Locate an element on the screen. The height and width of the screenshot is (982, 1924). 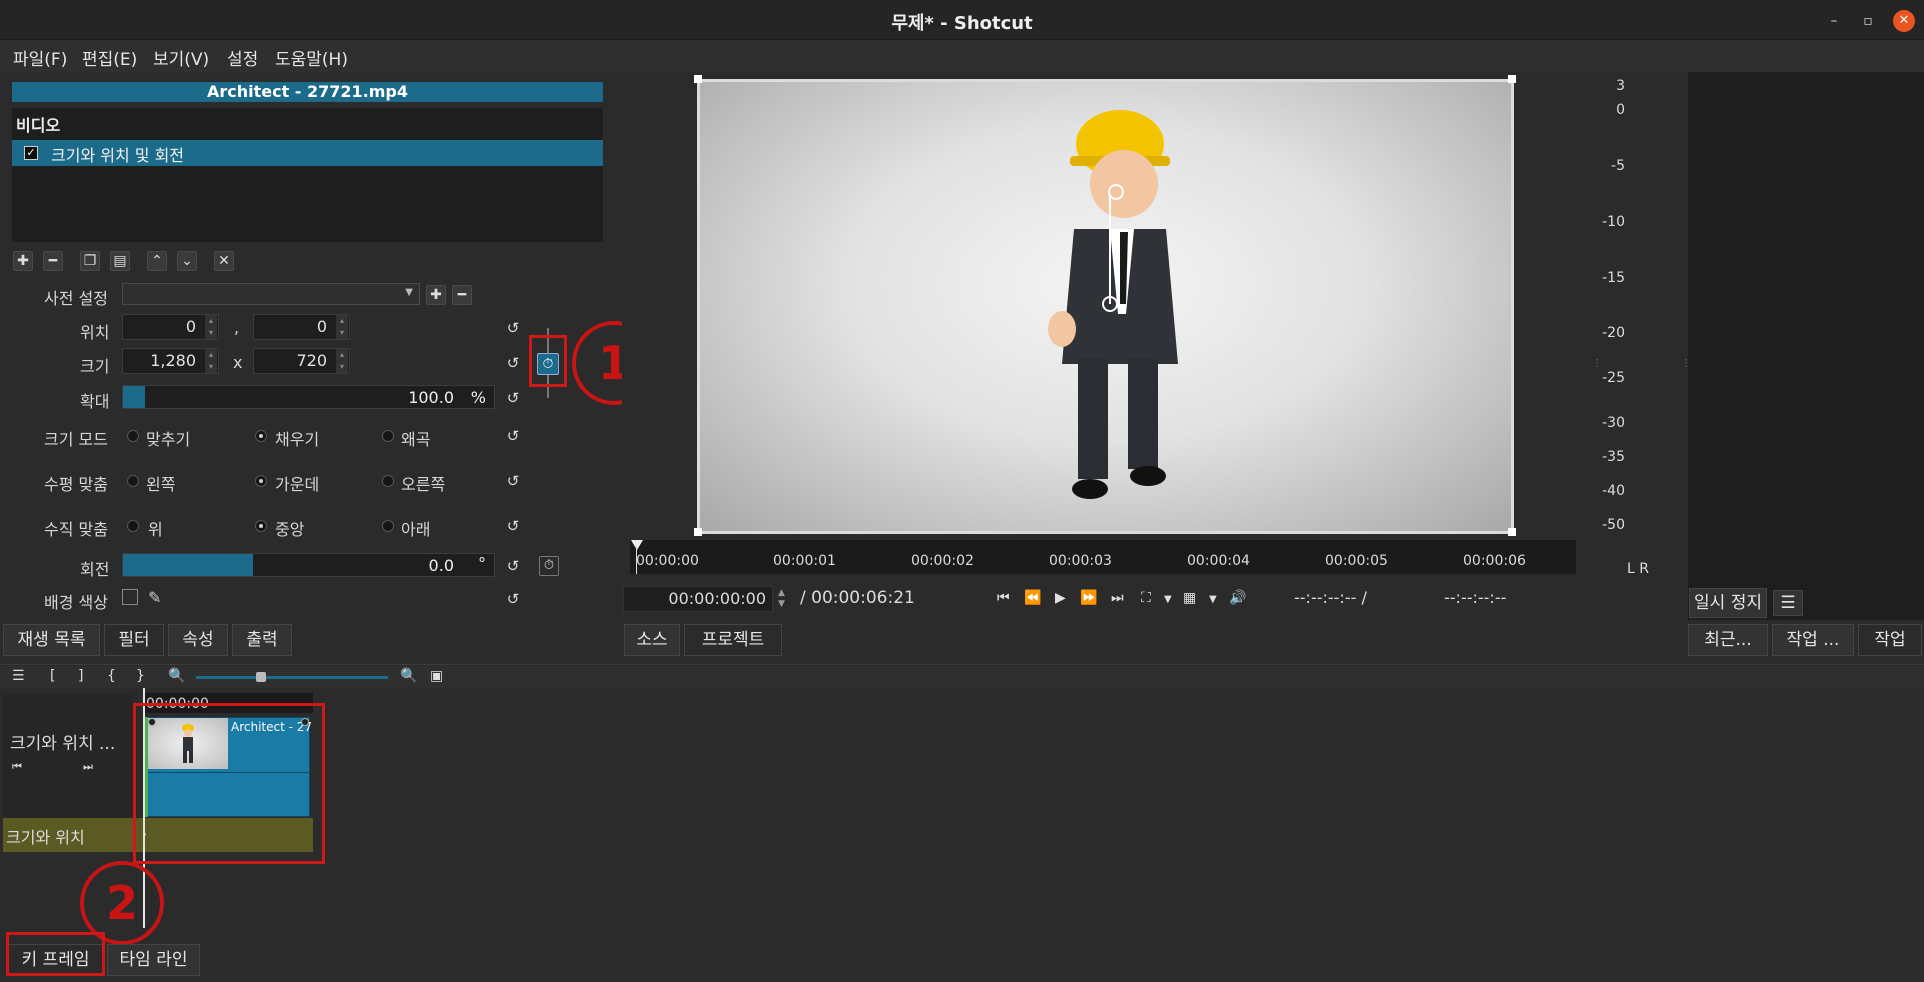
copy-filter-icon: ❐ is located at coordinates (90, 261).